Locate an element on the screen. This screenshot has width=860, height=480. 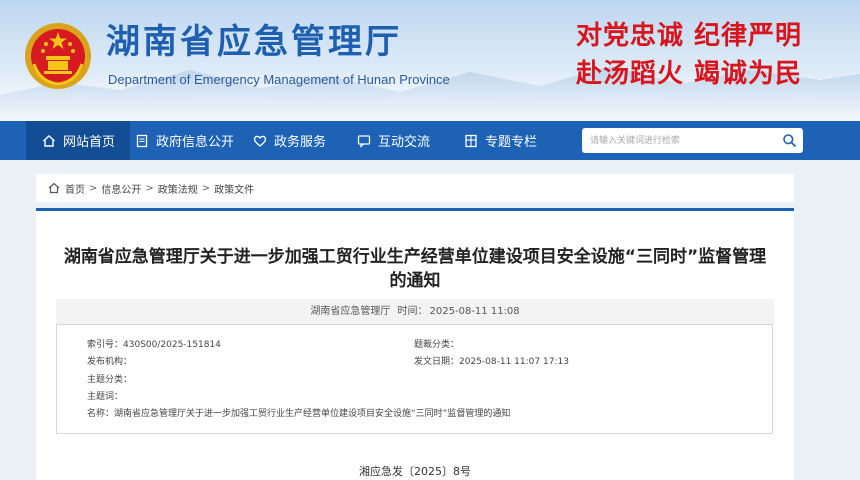
info-issuer: 发布机构： is located at coordinates (109, 362).